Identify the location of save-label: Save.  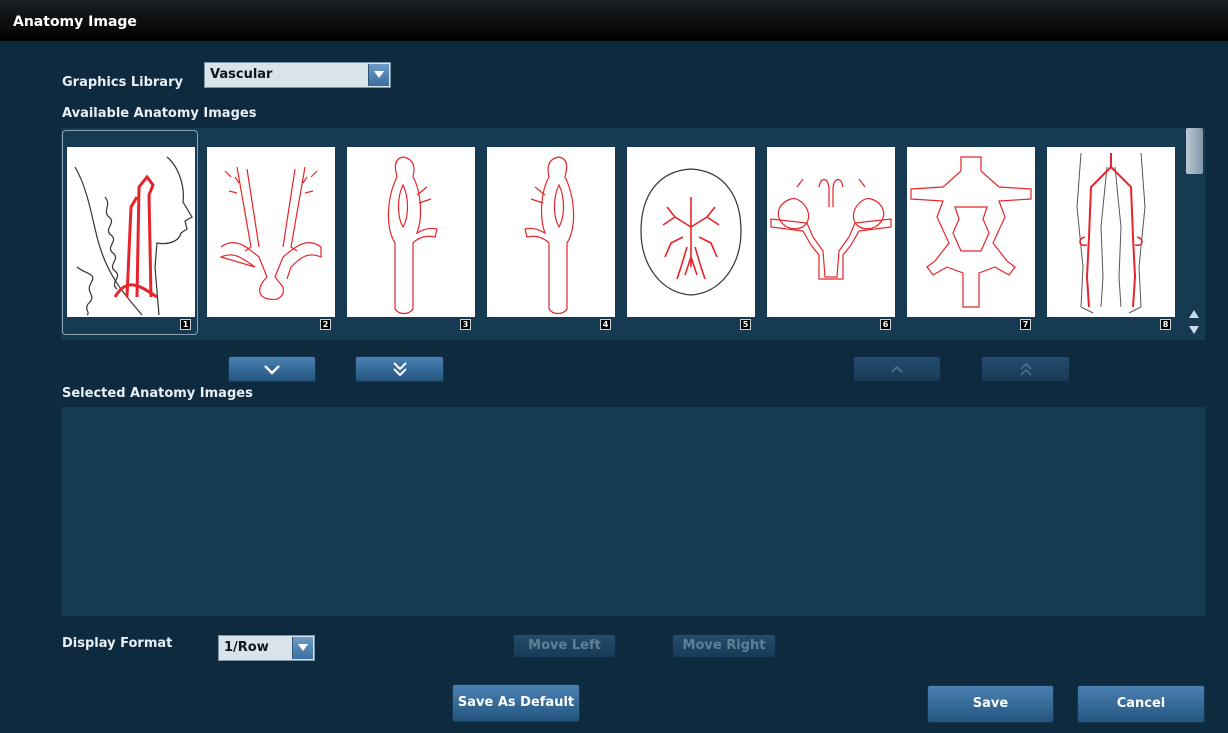
(990, 703).